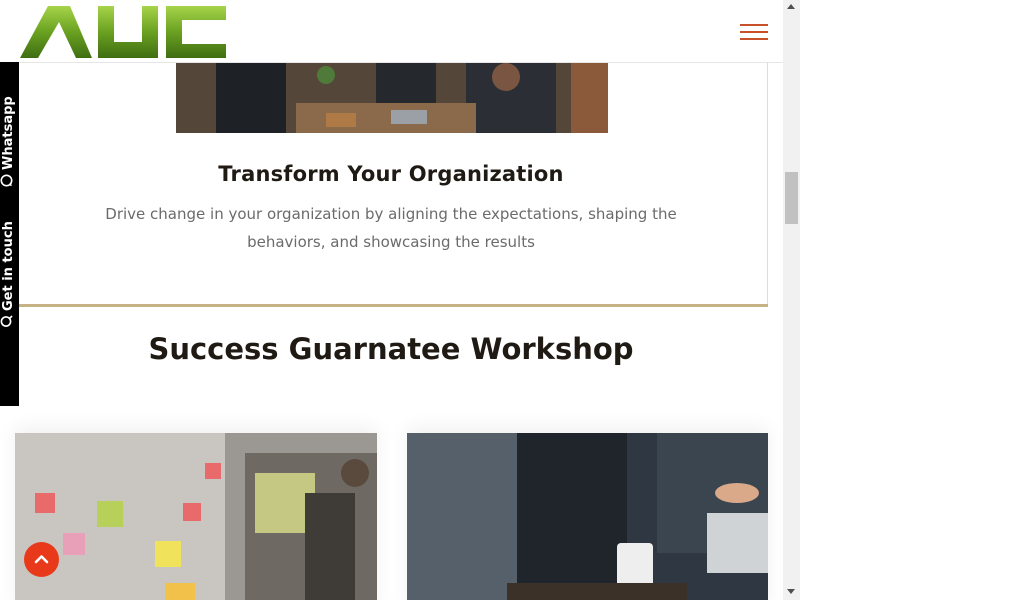 This screenshot has width=1024, height=600. I want to click on get-in-touch-tab: Get in touch, so click(9, 267).